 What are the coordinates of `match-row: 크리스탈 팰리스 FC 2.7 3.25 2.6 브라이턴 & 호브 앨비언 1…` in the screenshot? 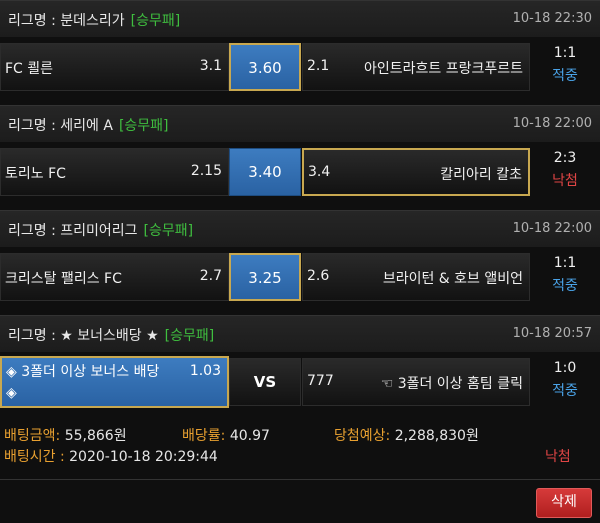 It's located at (300, 277).